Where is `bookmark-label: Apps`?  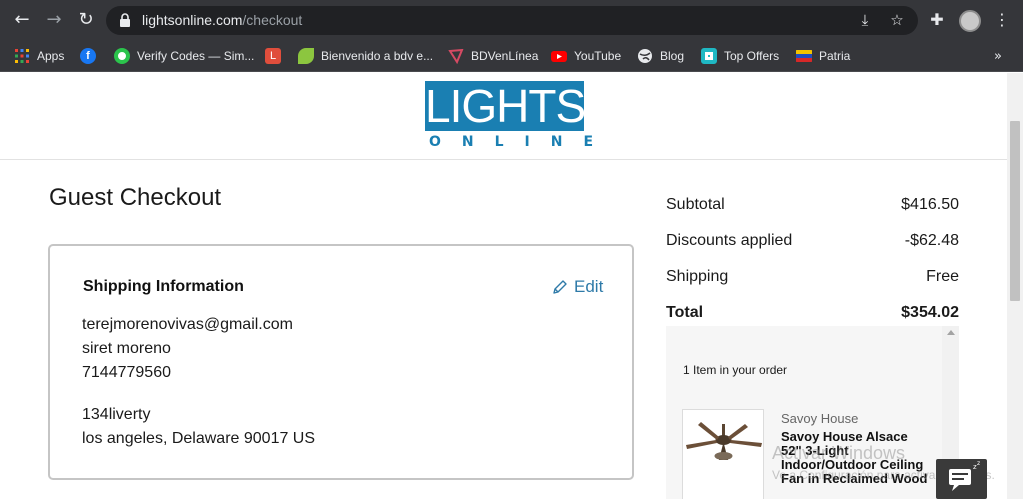 bookmark-label: Apps is located at coordinates (51, 56).